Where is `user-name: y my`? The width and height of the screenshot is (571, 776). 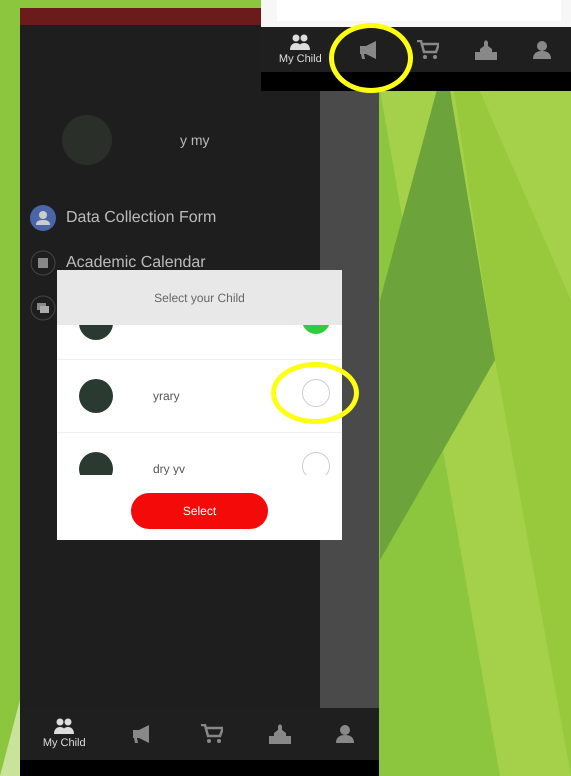
user-name: y my is located at coordinates (195, 140).